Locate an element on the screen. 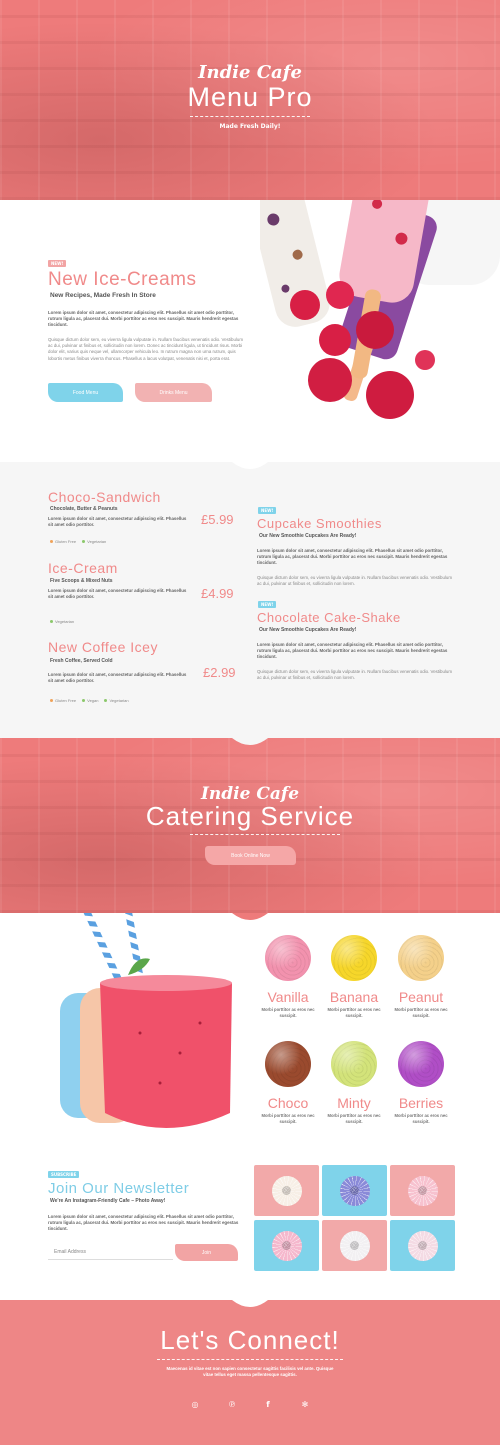 The image size is (500, 1445). popsicles-illustration is located at coordinates (380, 309).